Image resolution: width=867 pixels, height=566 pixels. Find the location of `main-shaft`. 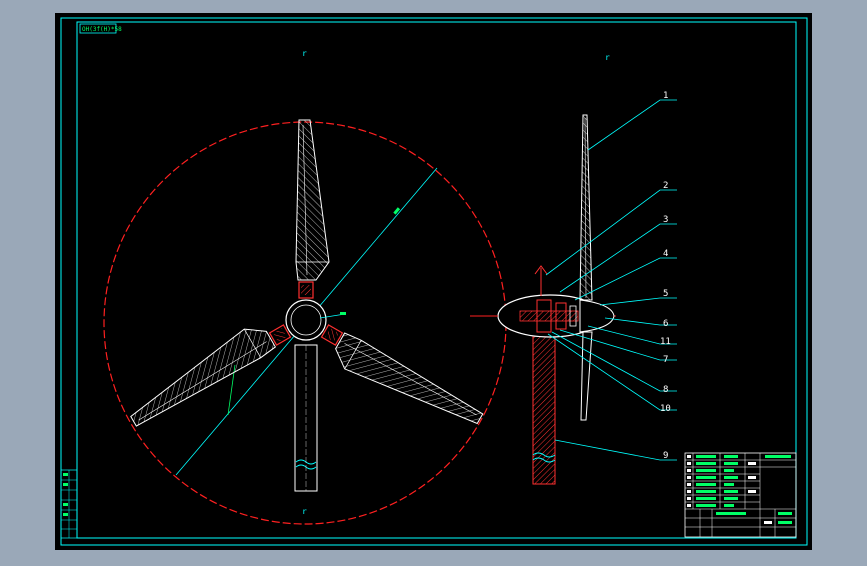

main-shaft is located at coordinates (549, 316).